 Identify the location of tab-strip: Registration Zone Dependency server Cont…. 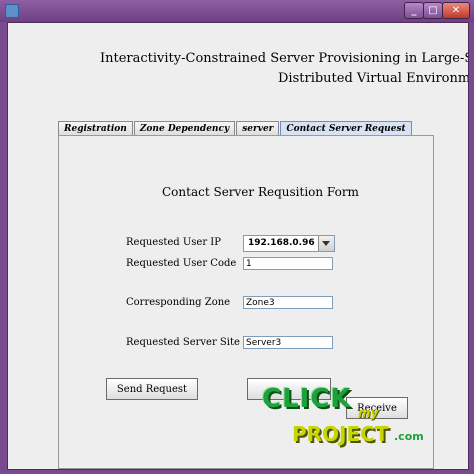
(235, 128).